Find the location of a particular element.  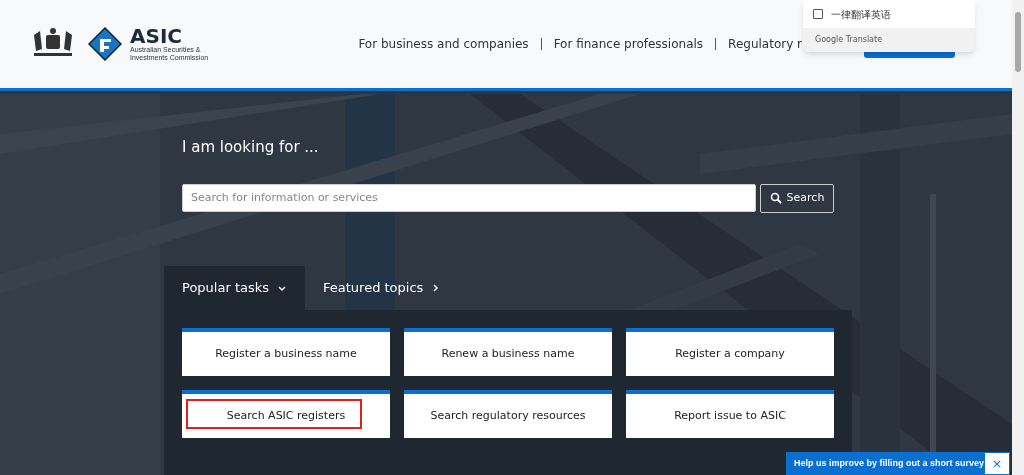

survey-text: Help us improve by filling out a short survey is located at coordinates (889, 463).